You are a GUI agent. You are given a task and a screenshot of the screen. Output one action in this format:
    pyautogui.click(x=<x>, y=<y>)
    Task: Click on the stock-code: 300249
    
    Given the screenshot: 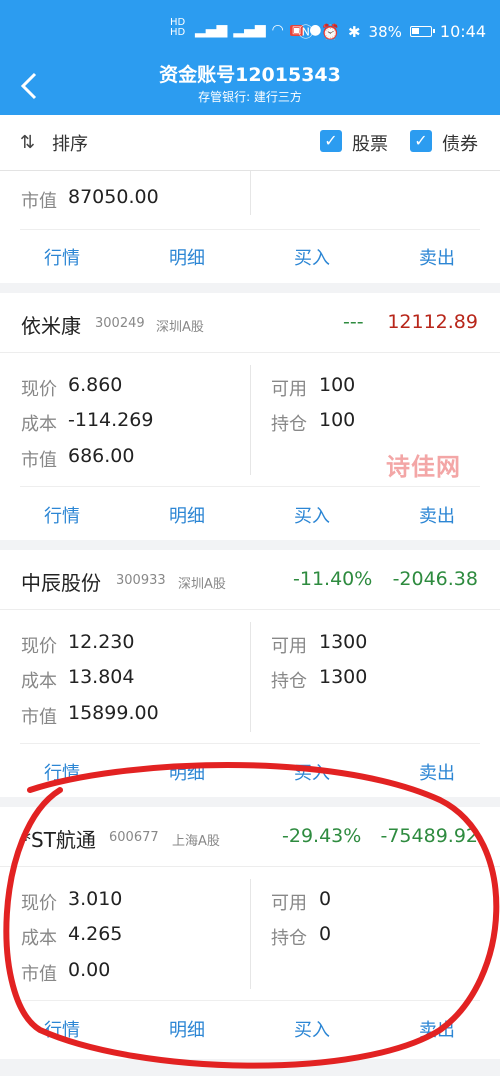 What is the action you would take?
    pyautogui.click(x=120, y=323)
    